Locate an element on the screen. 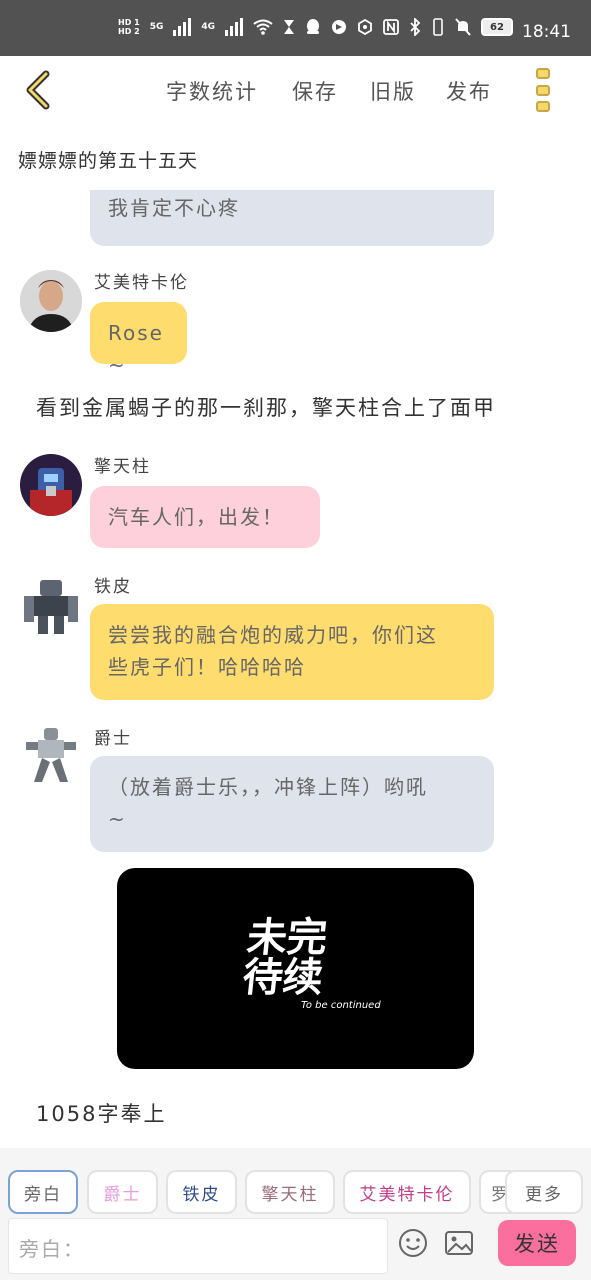  sender-name: 擎天柱 is located at coordinates (122, 467).